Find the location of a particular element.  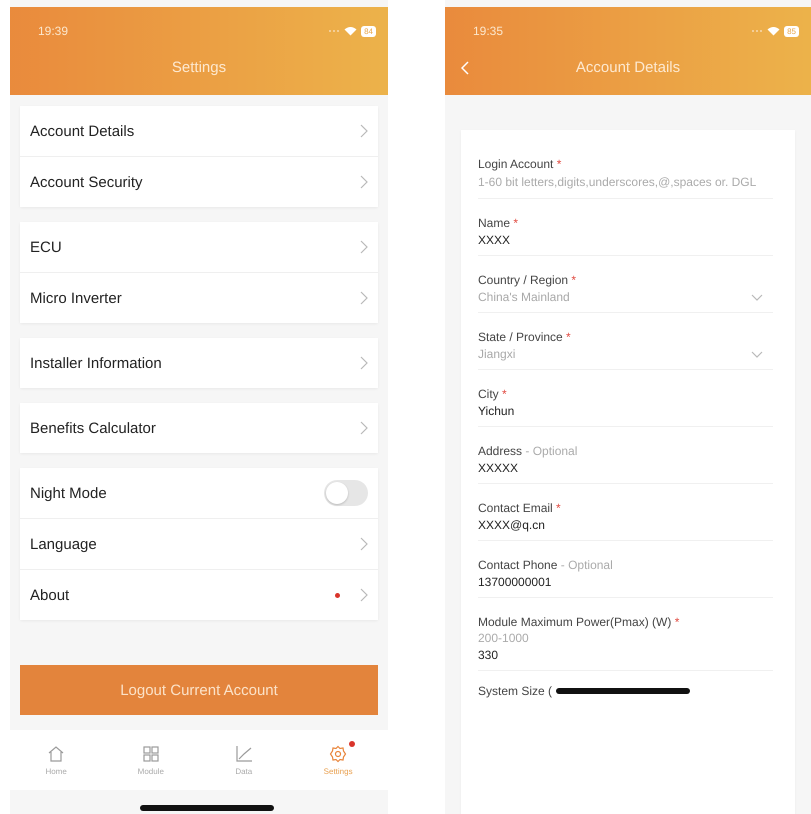

field-label: Country / Region * is located at coordinates (528, 280).